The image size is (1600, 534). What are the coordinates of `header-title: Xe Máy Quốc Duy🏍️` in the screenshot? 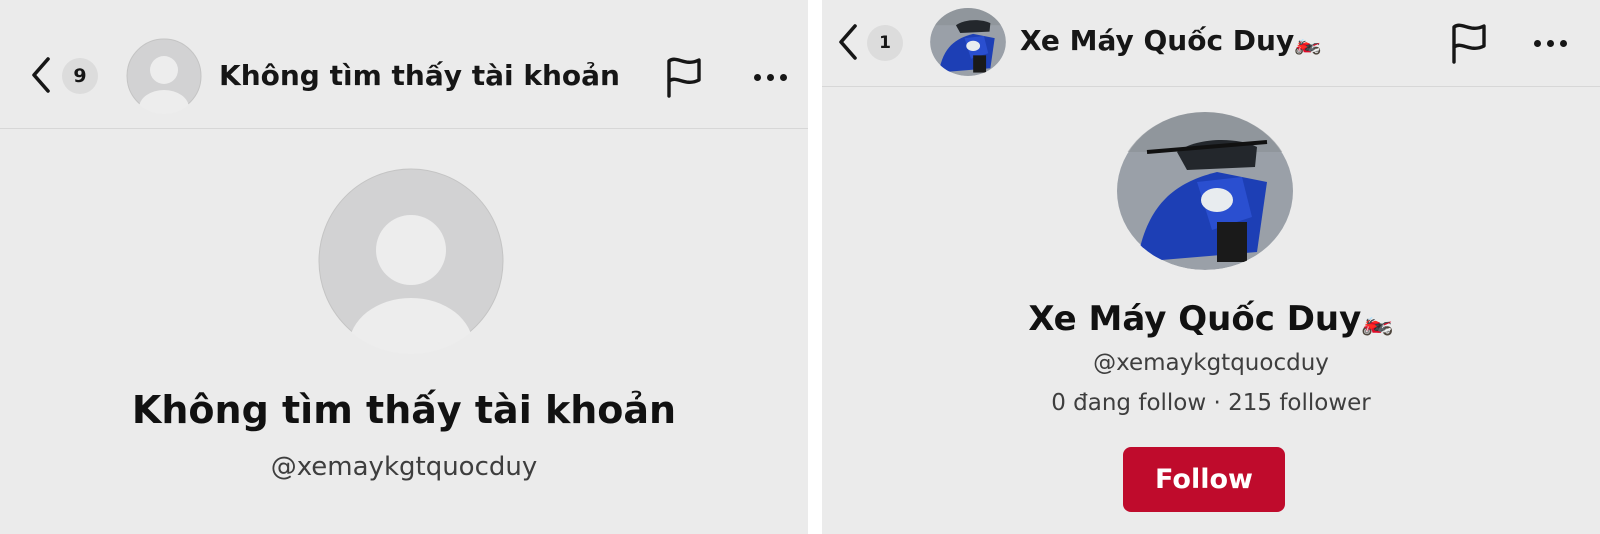 It's located at (1171, 42).